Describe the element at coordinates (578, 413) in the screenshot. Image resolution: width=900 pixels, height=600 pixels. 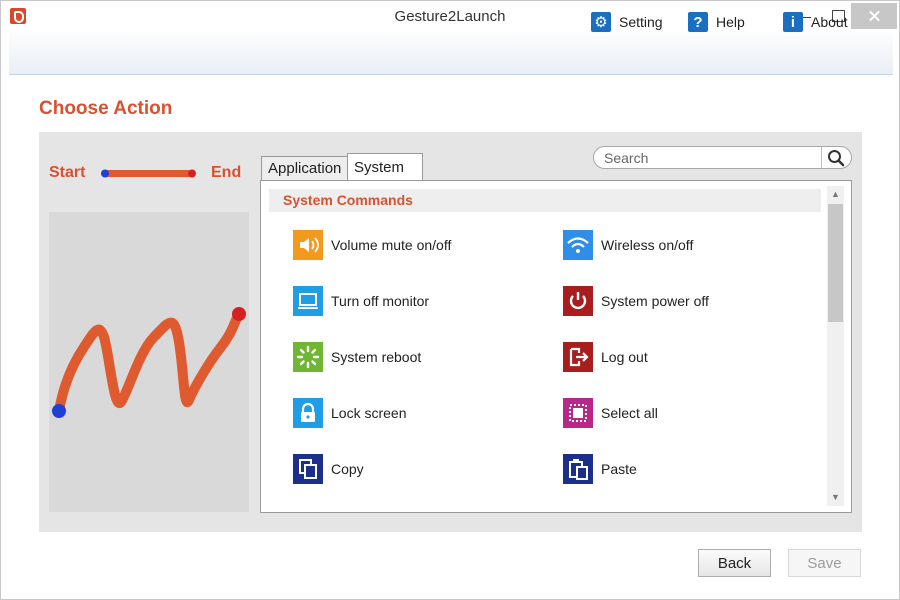
I see `select-all-icon` at that location.